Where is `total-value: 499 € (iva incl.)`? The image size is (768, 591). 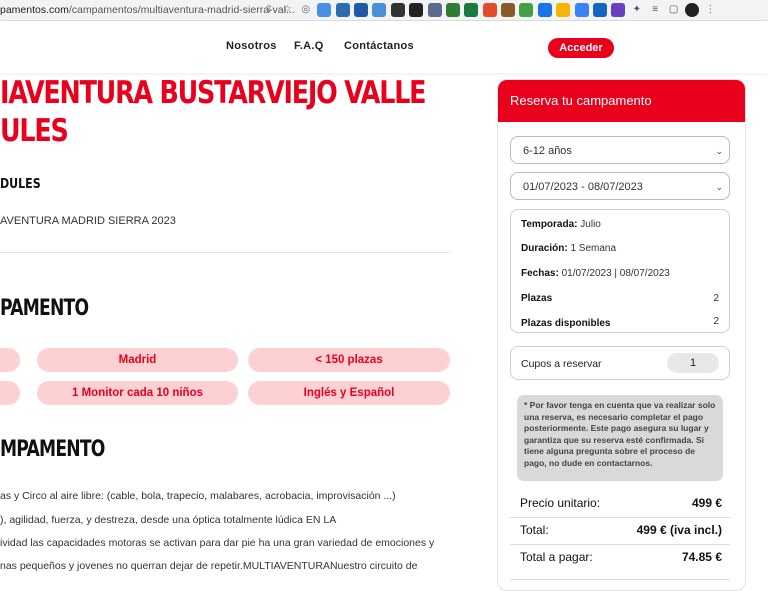 total-value: 499 € (iva incl.) is located at coordinates (679, 530).